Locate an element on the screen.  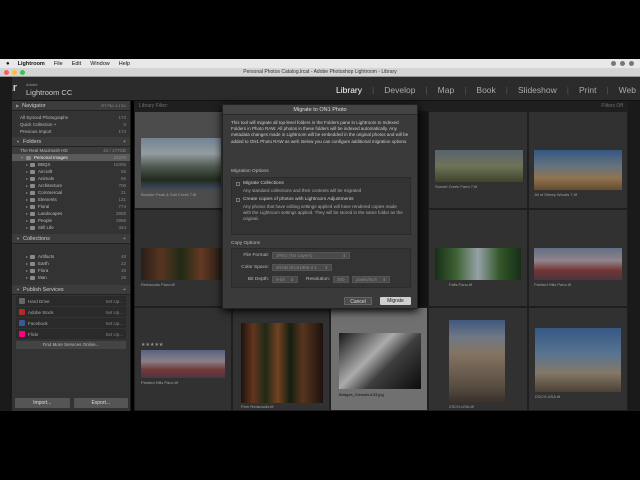
add-folder-icon: + is located at coordinates (124, 142).